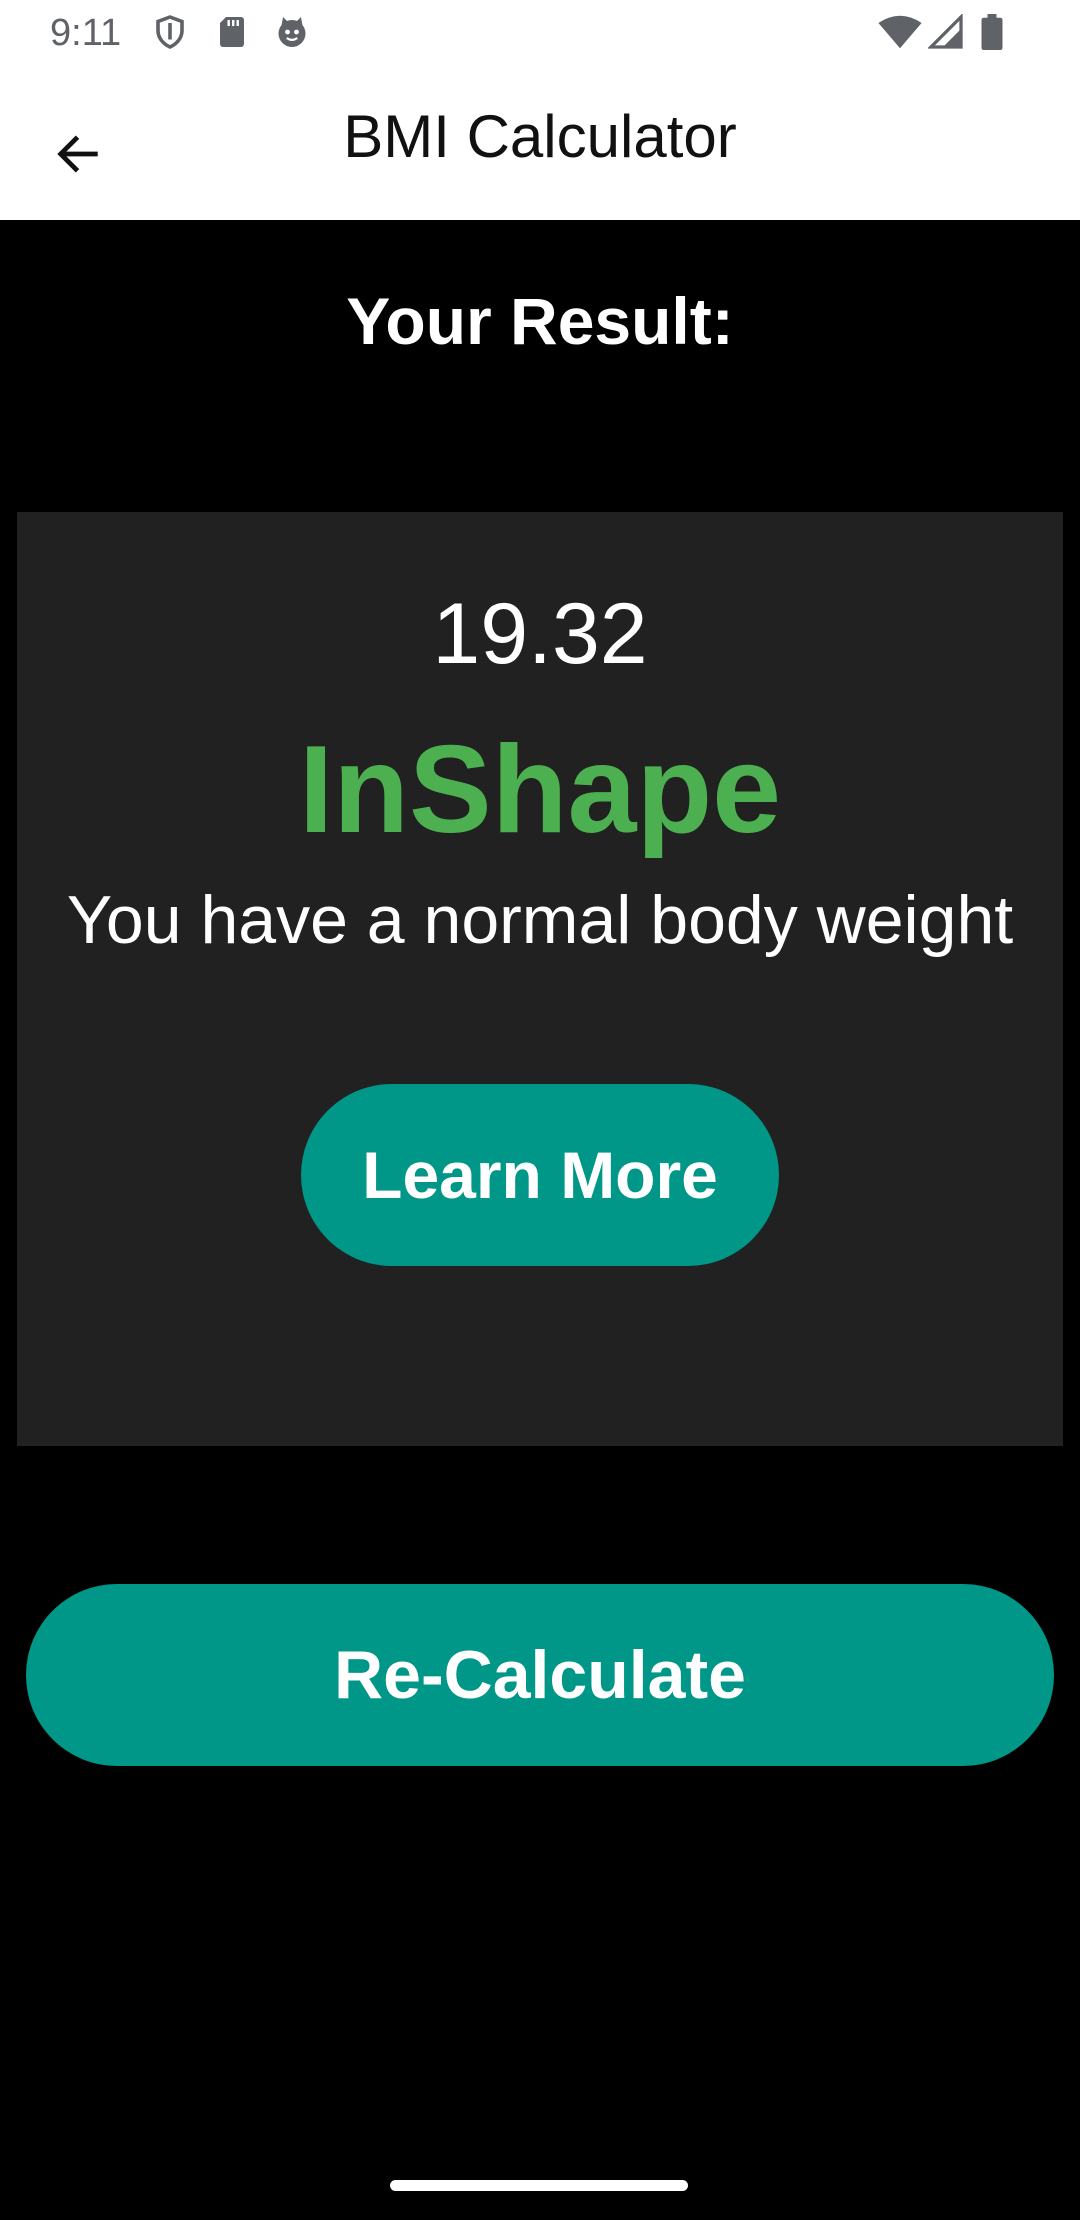 Image resolution: width=1080 pixels, height=2220 pixels. What do you see at coordinates (540, 321) in the screenshot?
I see `result-heading: Your Result:` at bounding box center [540, 321].